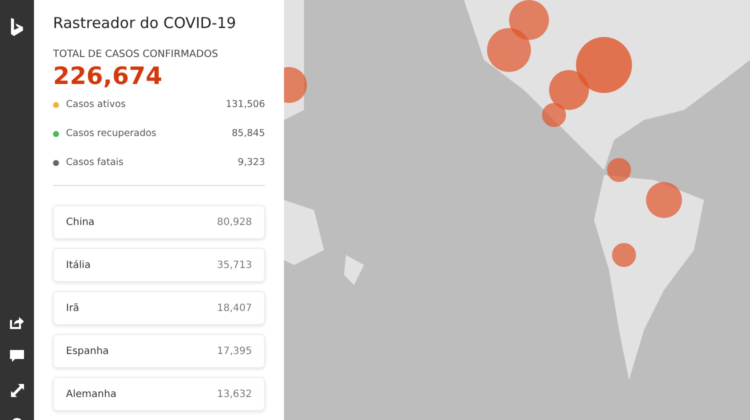 The image size is (750, 420). I want to click on panel-title: Rastreador do COVID-19, so click(145, 23).